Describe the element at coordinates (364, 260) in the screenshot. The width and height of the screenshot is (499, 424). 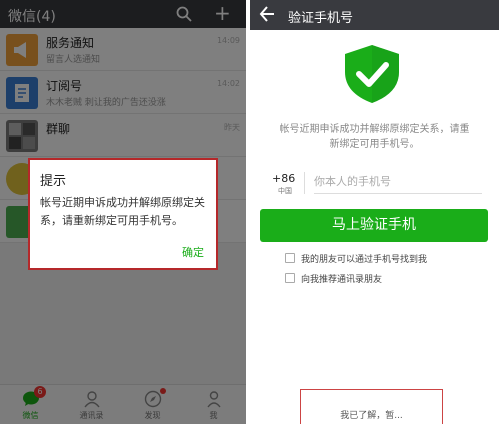
I see `checkbox-label: 我的朋友可以通过手机号找到我` at that location.